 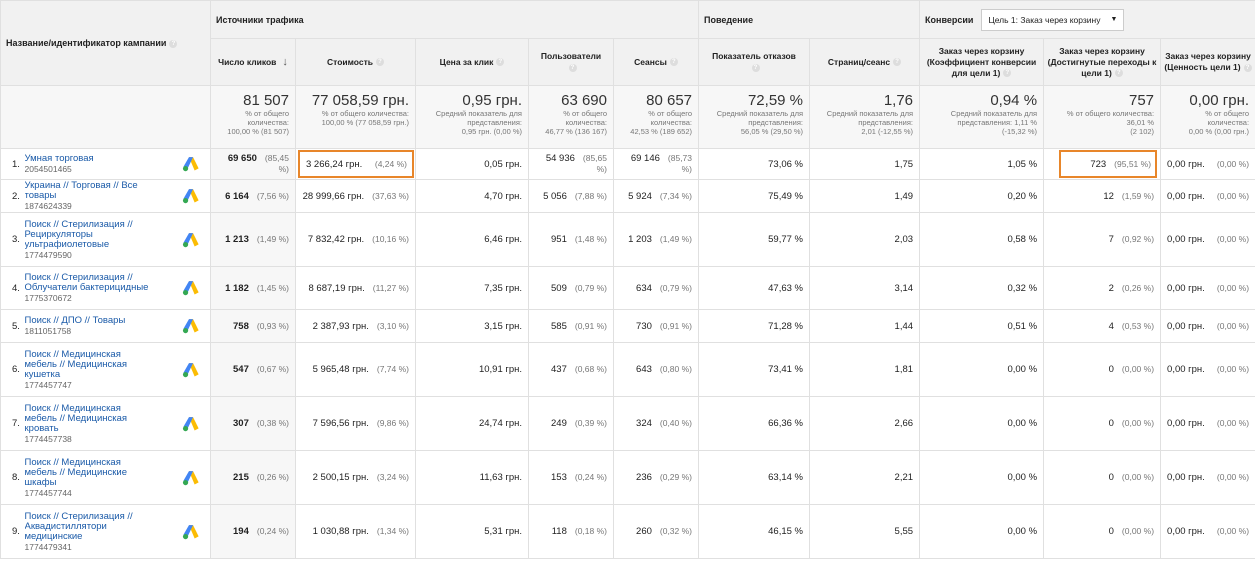 I want to click on row-index: 3., so click(x=12, y=239).